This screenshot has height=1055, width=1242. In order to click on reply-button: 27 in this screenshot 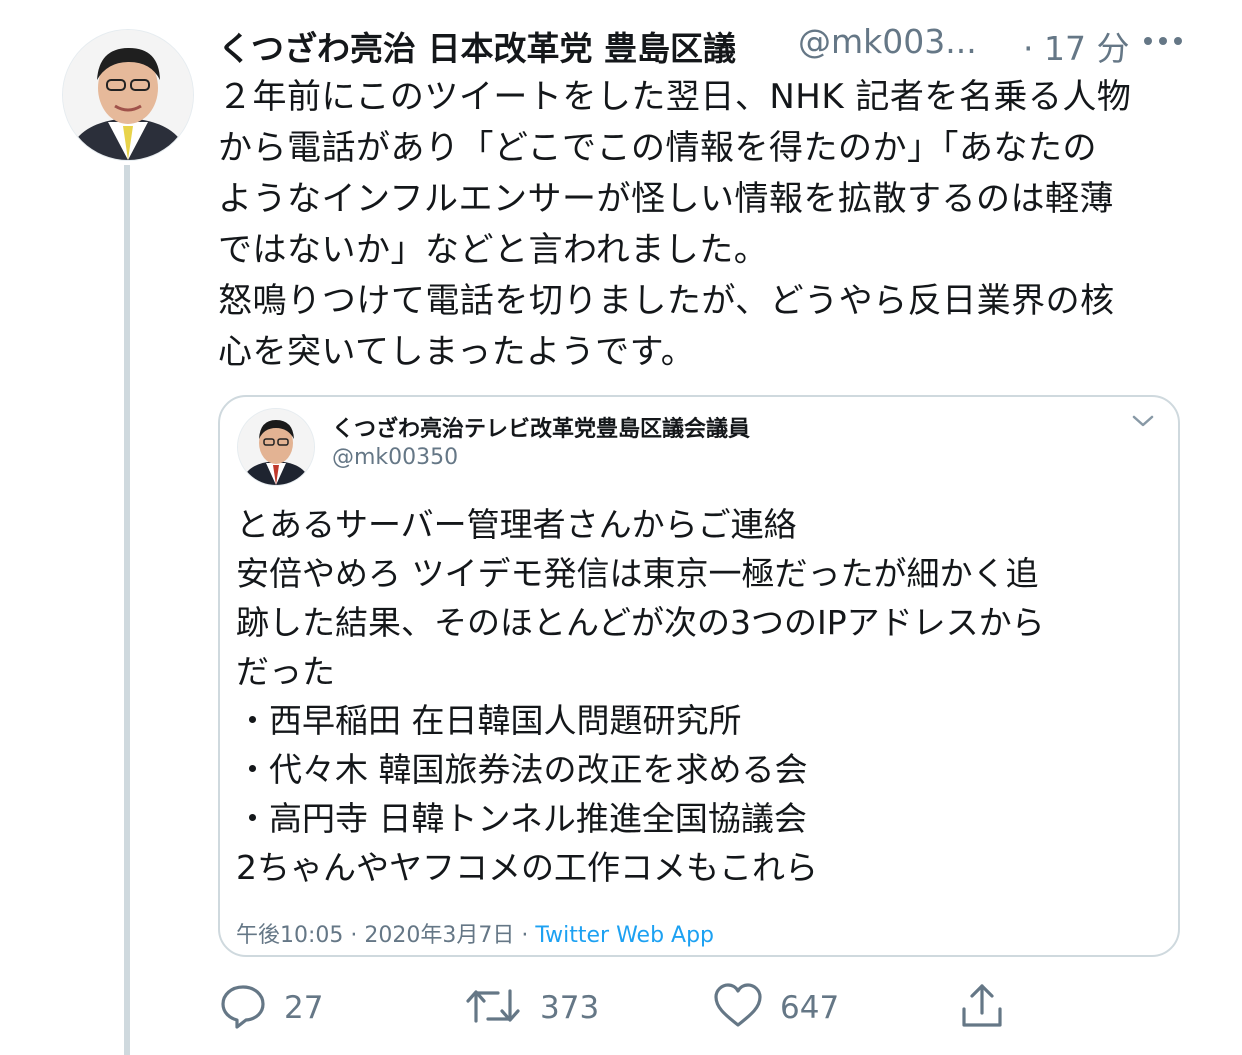, I will do `click(270, 1008)`.